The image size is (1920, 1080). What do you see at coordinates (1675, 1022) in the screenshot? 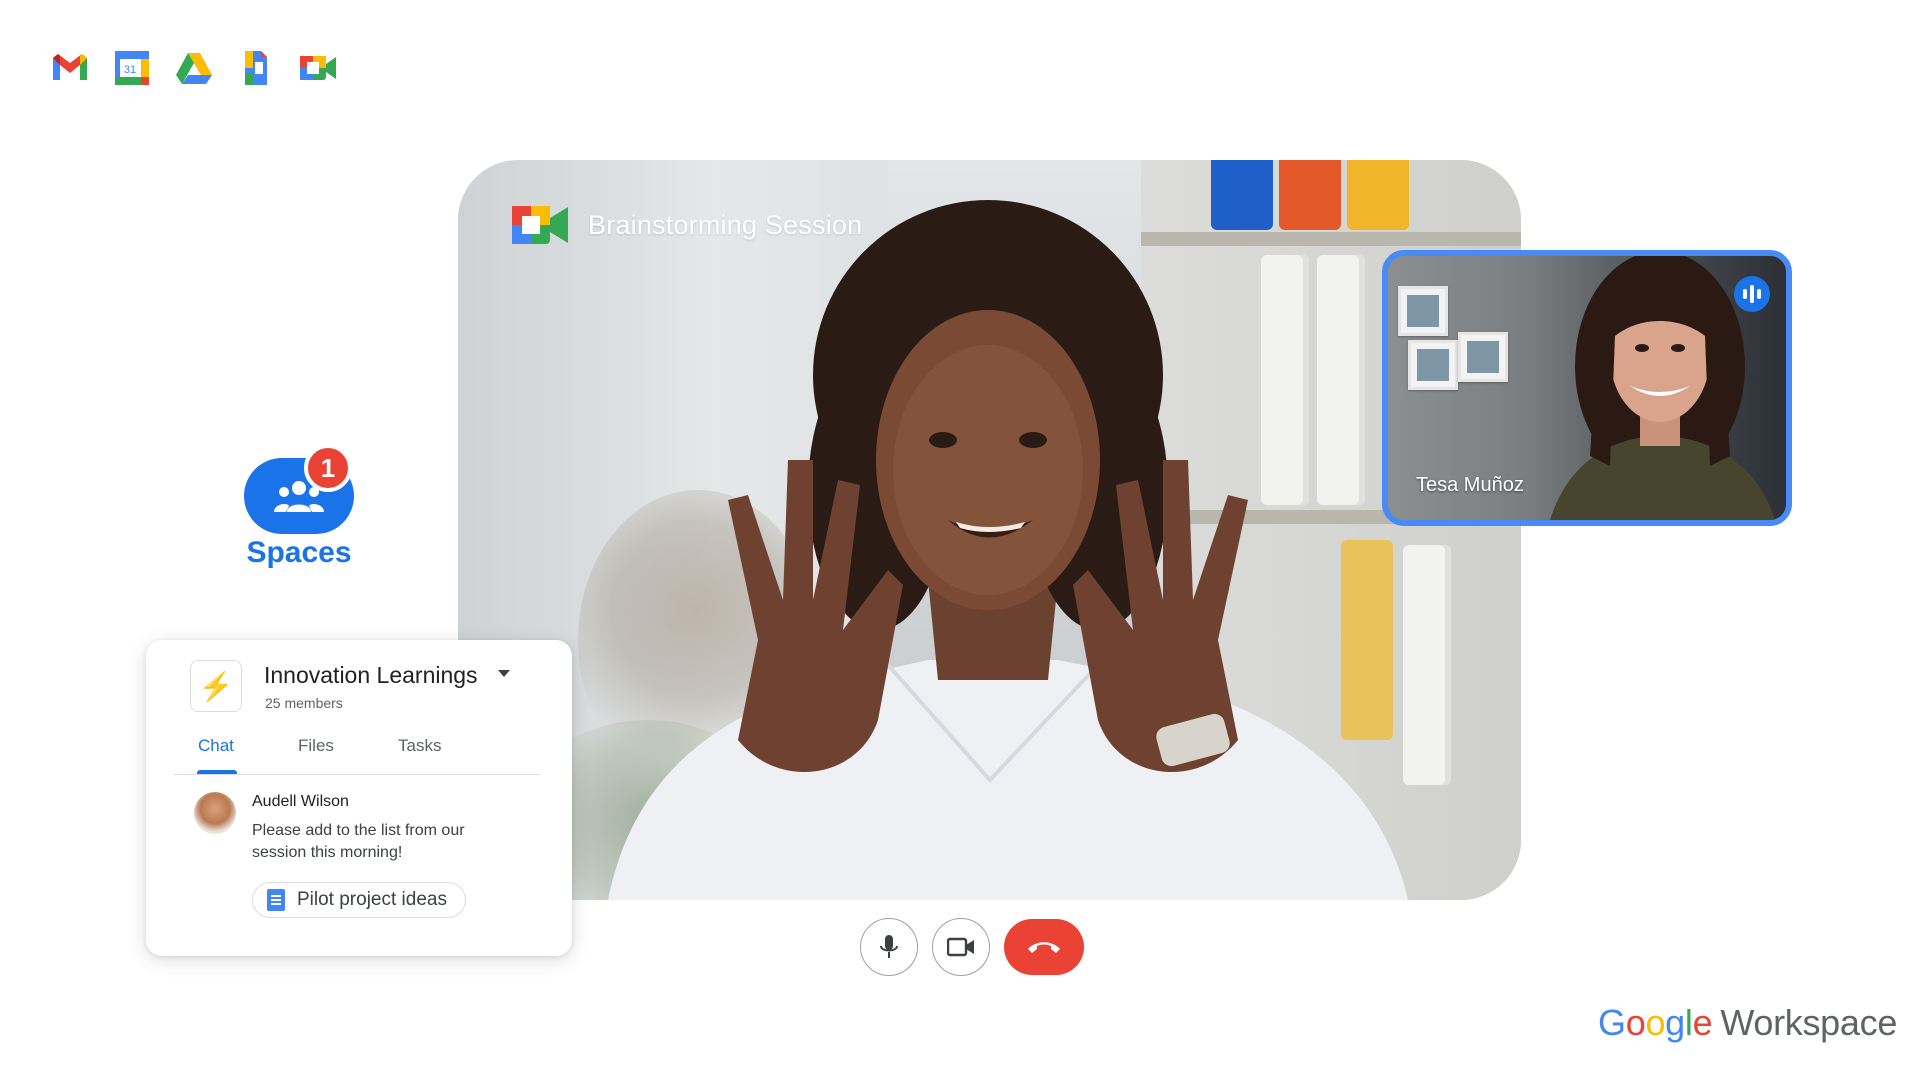
I see `brand-letter: g` at bounding box center [1675, 1022].